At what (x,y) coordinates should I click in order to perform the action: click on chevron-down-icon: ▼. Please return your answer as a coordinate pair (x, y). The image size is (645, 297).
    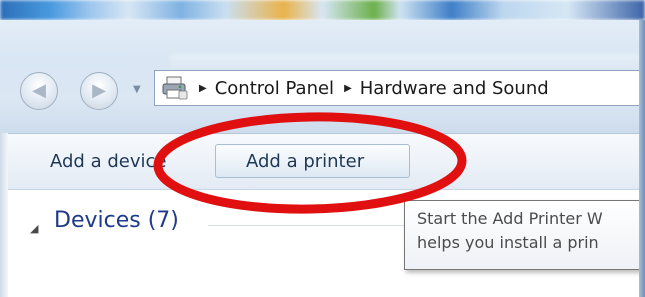
    Looking at the image, I should click on (137, 89).